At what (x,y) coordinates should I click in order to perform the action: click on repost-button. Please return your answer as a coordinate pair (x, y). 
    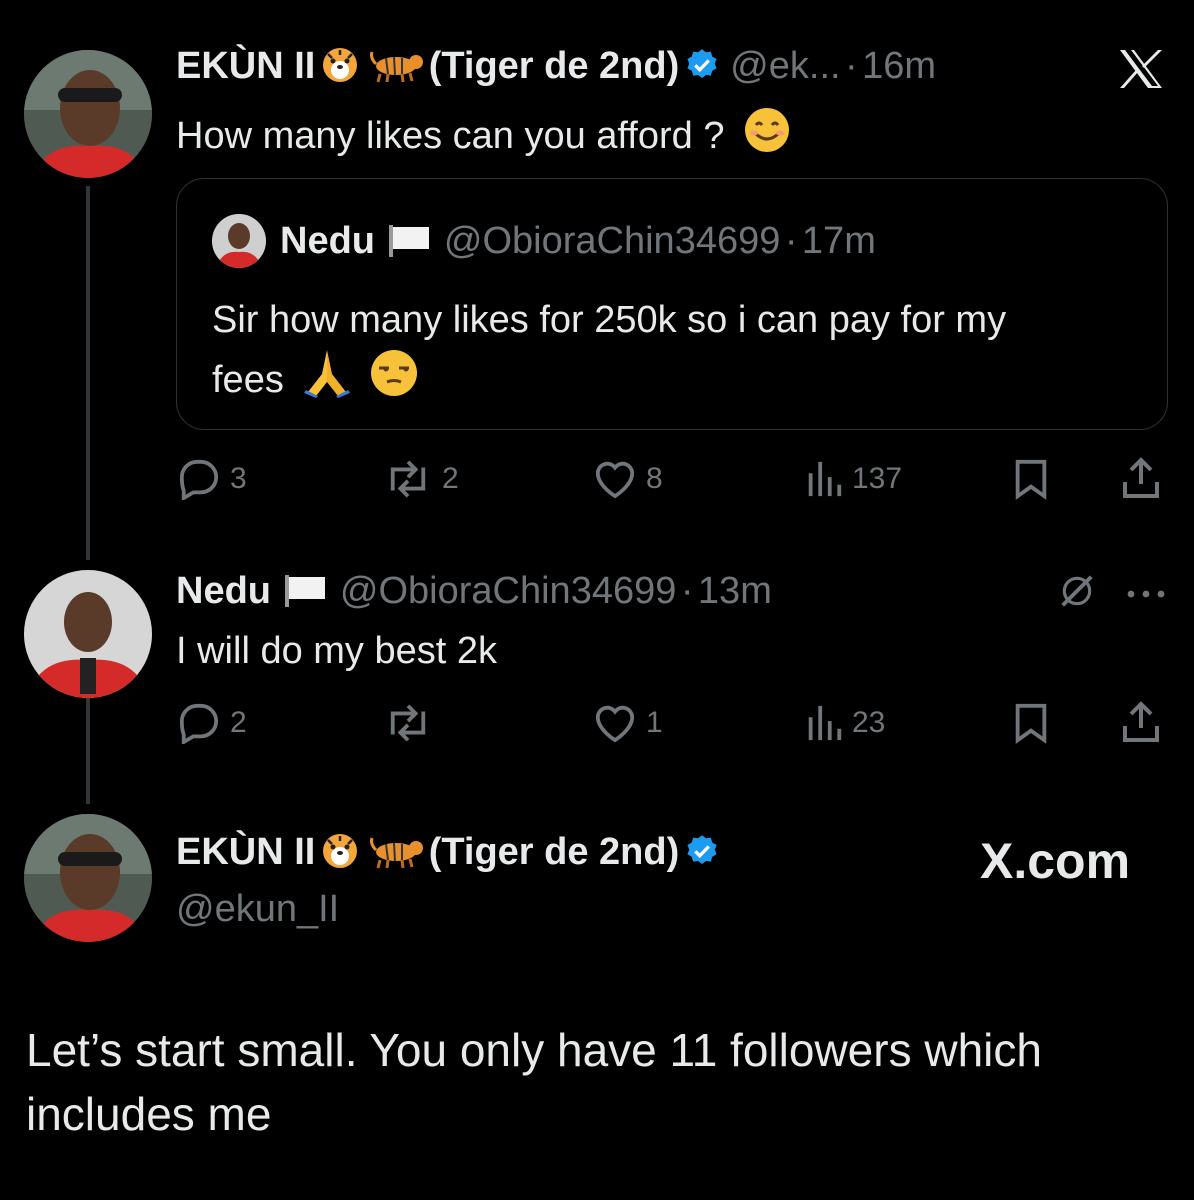
    Looking at the image, I should click on (408, 723).